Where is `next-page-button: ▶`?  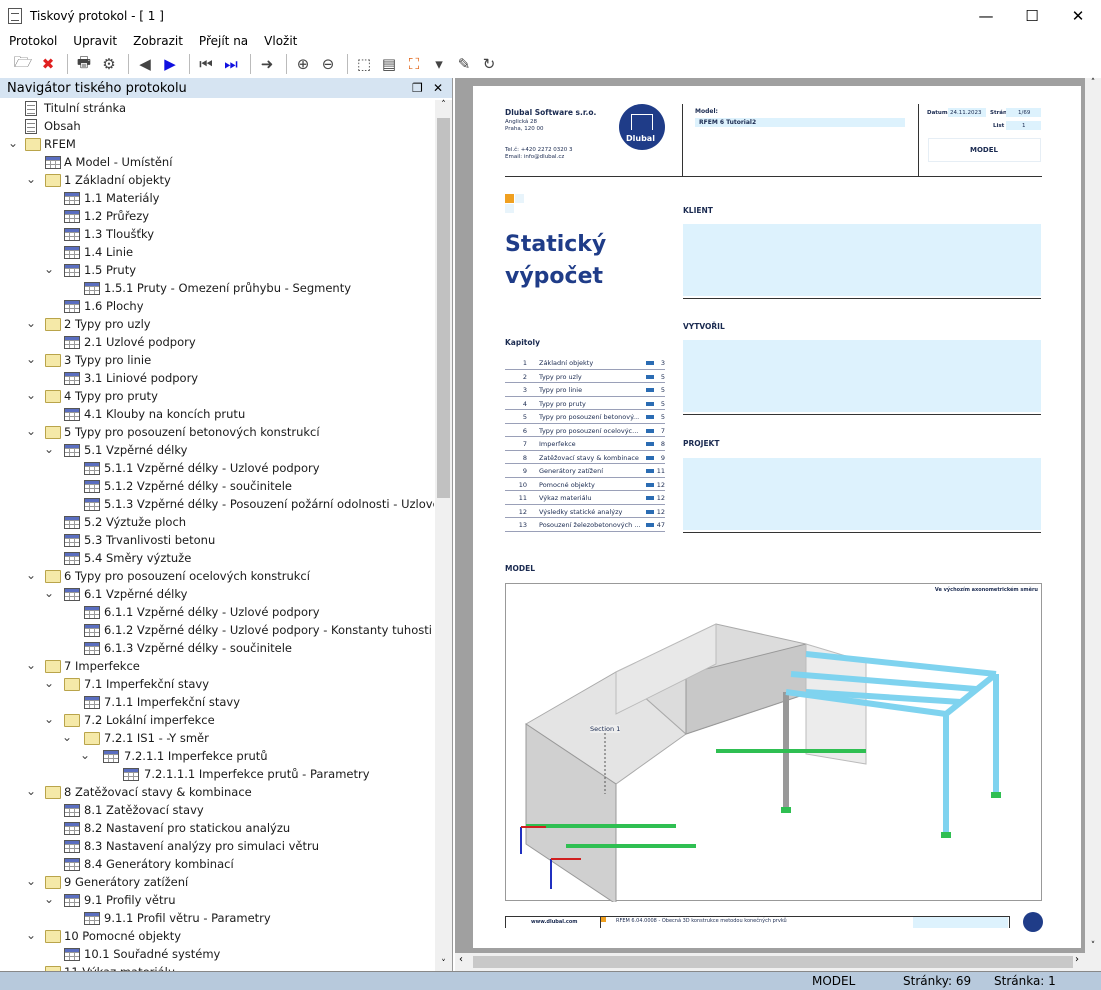 next-page-button: ▶ is located at coordinates (170, 64).